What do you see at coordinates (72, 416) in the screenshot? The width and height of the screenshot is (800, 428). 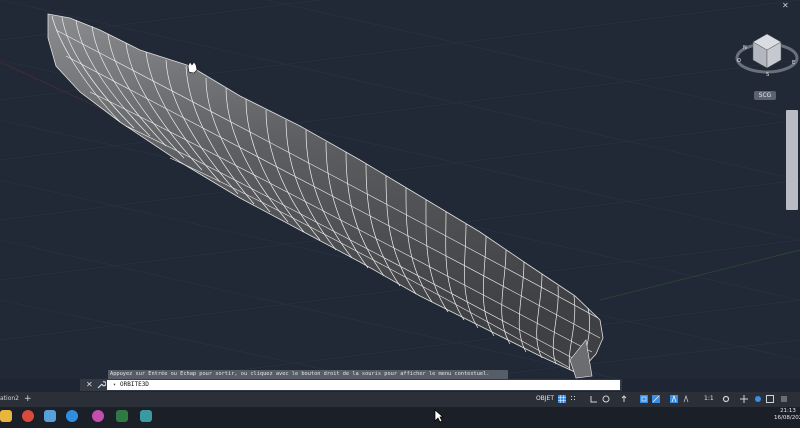 I see `edge-icon` at bounding box center [72, 416].